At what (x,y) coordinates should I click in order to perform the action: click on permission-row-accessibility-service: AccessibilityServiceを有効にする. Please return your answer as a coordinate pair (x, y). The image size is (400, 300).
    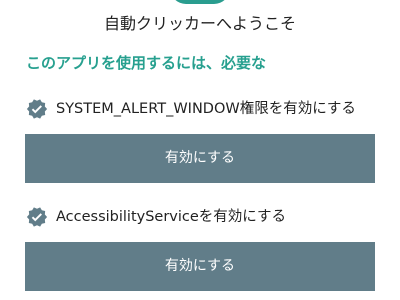
    Looking at the image, I should click on (156, 217).